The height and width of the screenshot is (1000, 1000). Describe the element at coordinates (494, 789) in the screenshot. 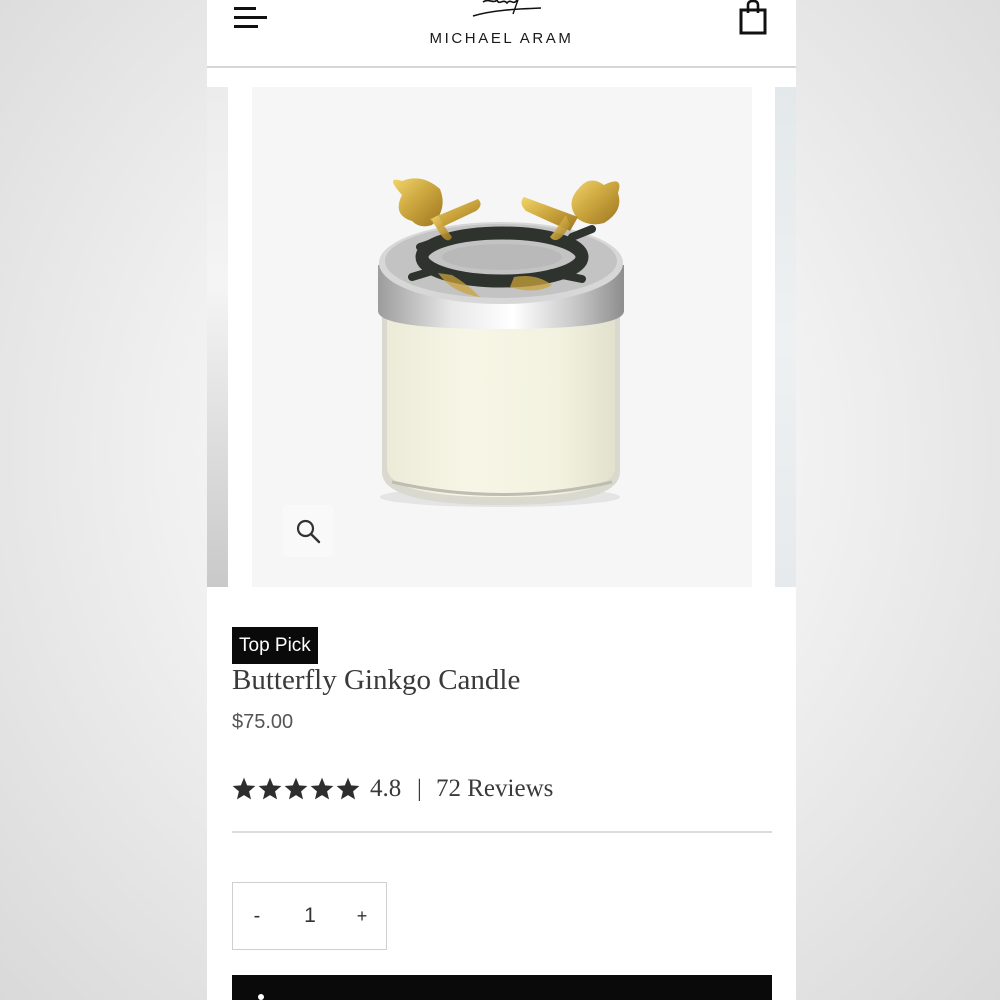

I see `reviews-link: 72 Reviews` at that location.